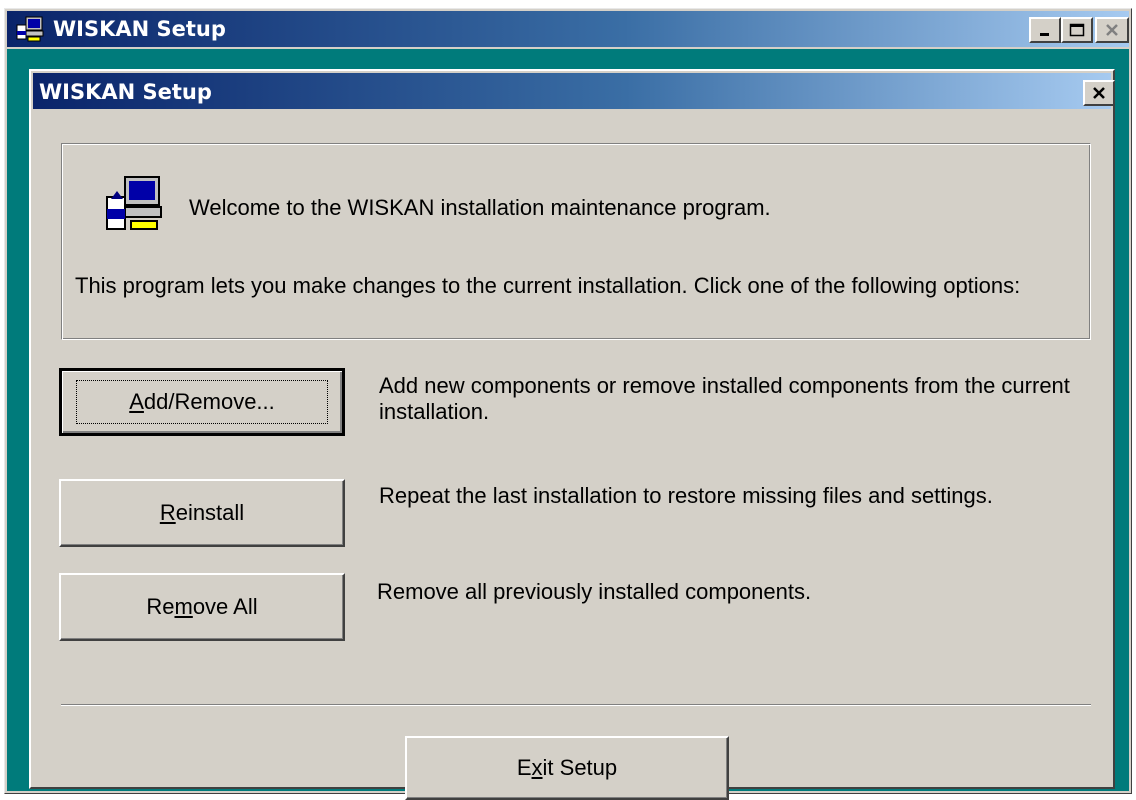 The height and width of the screenshot is (800, 1136). I want to click on dialog-close-button, so click(1099, 93).